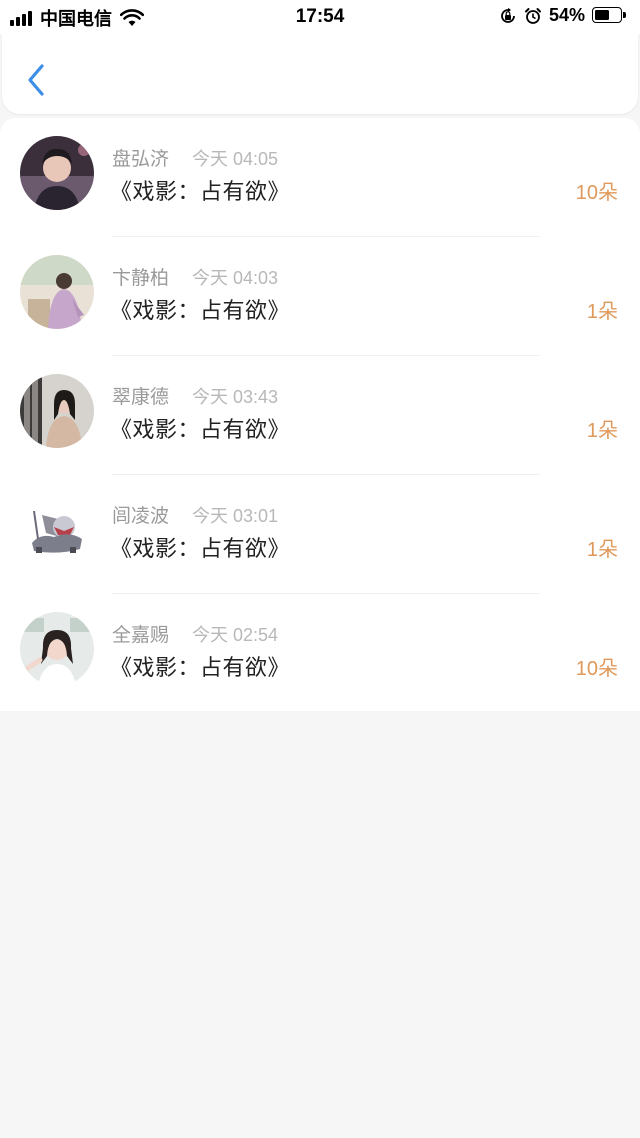 This screenshot has width=640, height=1138. Describe the element at coordinates (141, 516) in the screenshot. I see `sender-name: 闾凌波` at that location.